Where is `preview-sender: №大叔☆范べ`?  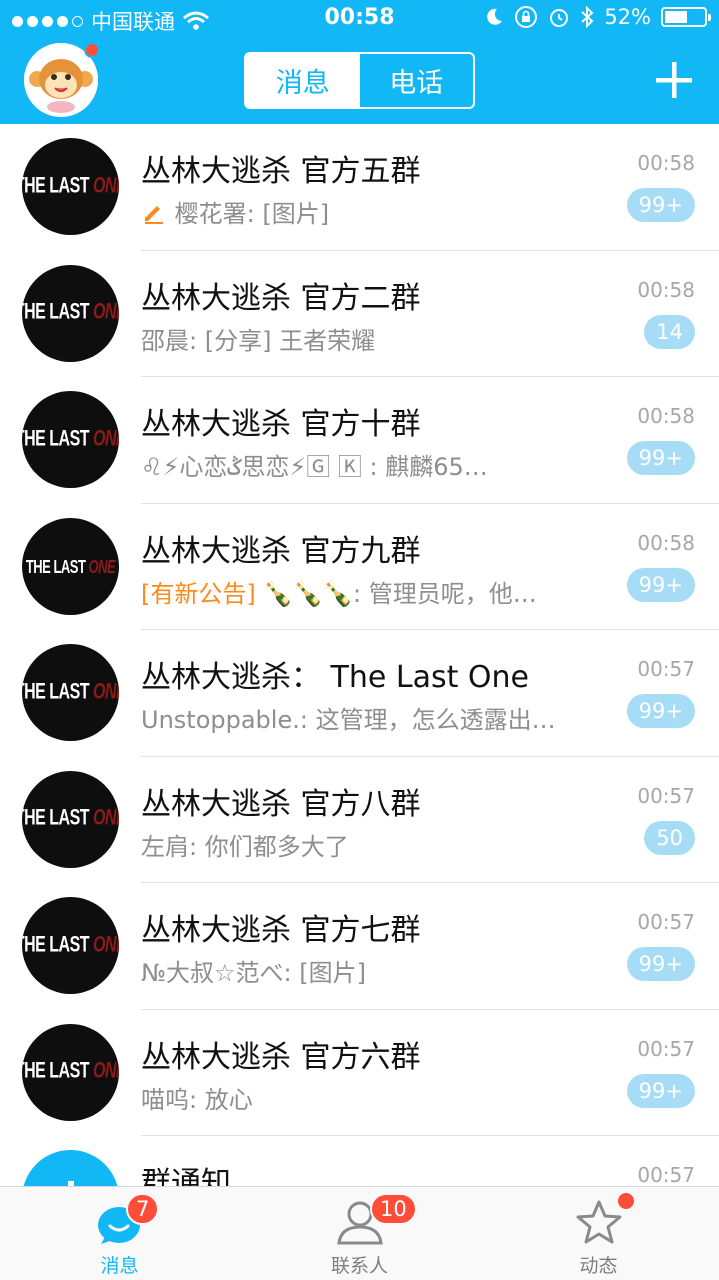
preview-sender: №大叔☆范べ is located at coordinates (212, 973).